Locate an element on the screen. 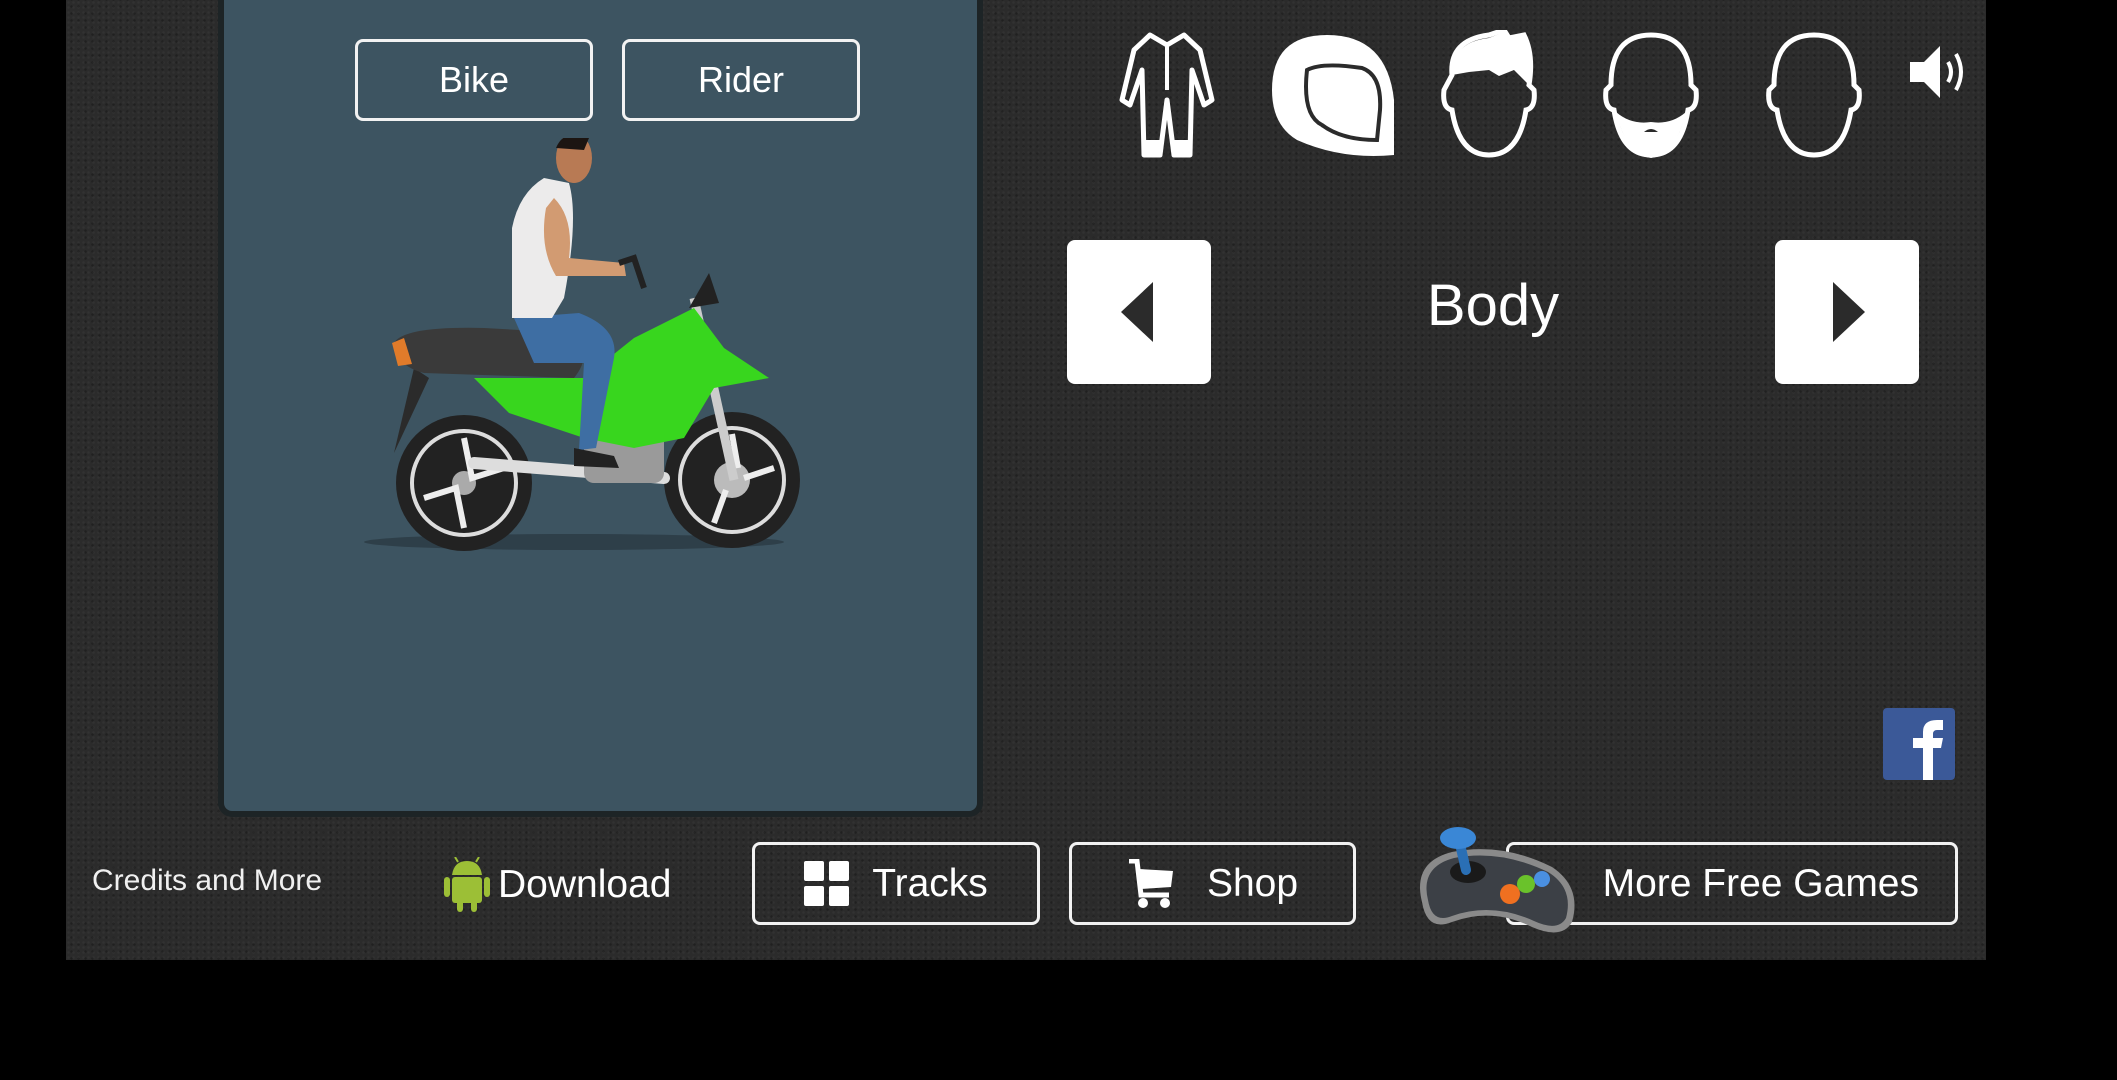 The image size is (2117, 1080). tracks-label: Tracks is located at coordinates (930, 883).